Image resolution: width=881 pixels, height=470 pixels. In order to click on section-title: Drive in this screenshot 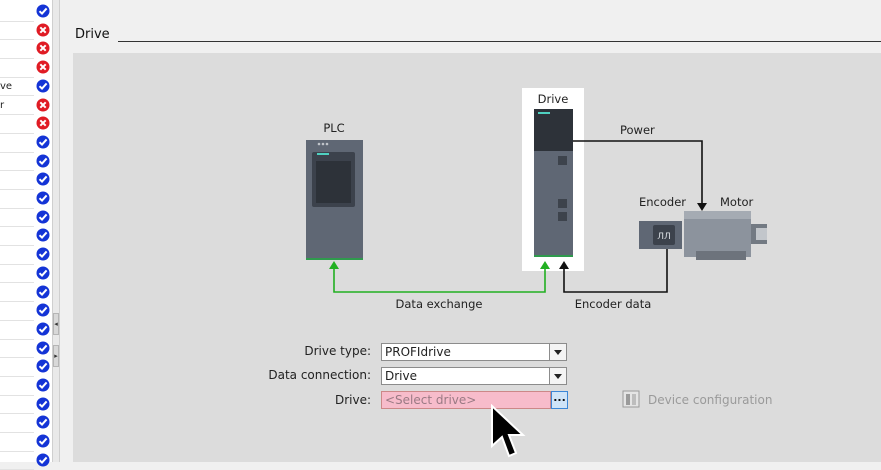, I will do `click(92, 34)`.